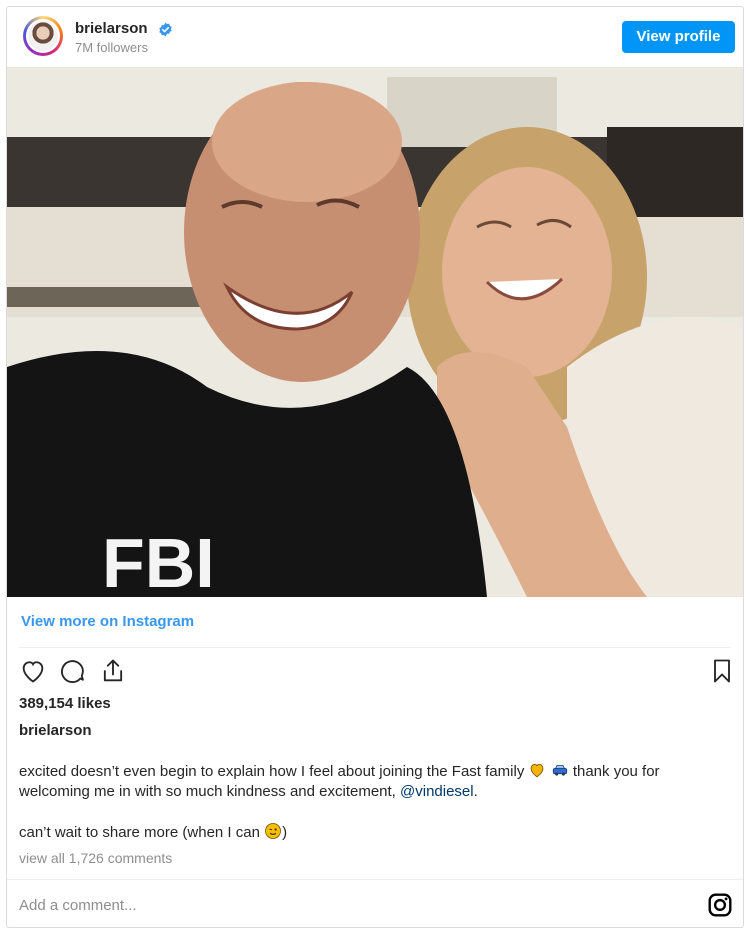  Describe the element at coordinates (339, 905) in the screenshot. I see `comment-input` at that location.